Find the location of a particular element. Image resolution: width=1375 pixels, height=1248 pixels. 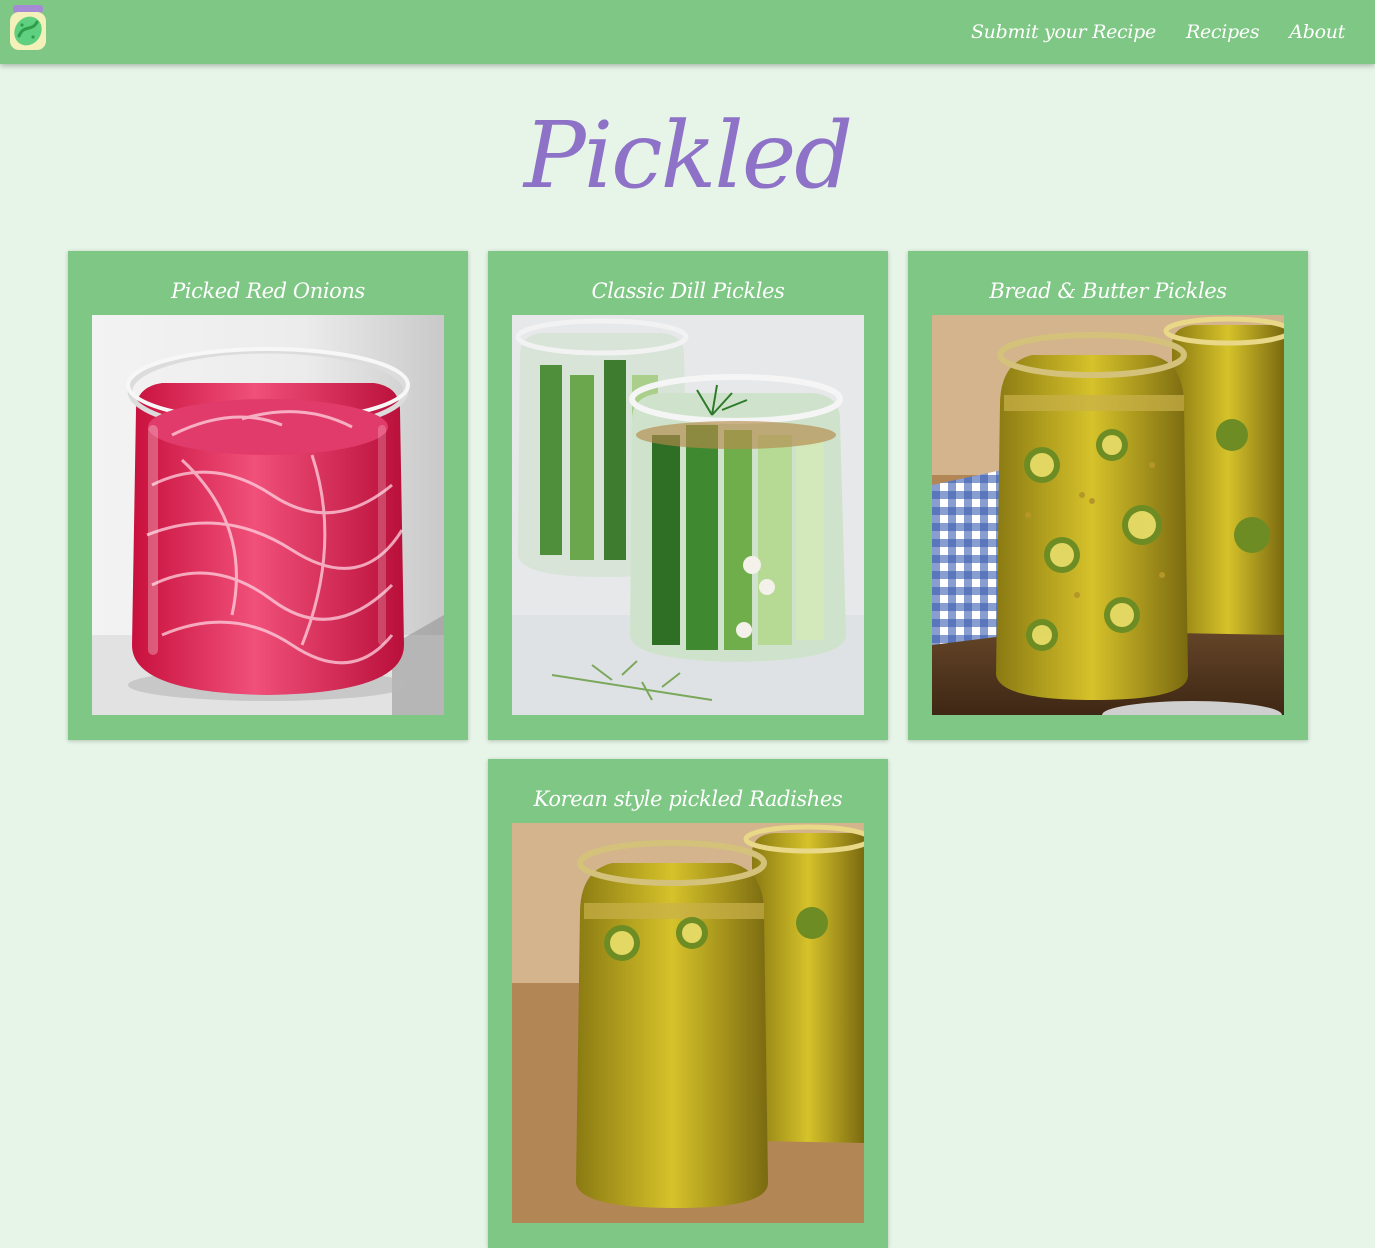

recipe-card-title: Picked Red Onions is located at coordinates (268, 291).